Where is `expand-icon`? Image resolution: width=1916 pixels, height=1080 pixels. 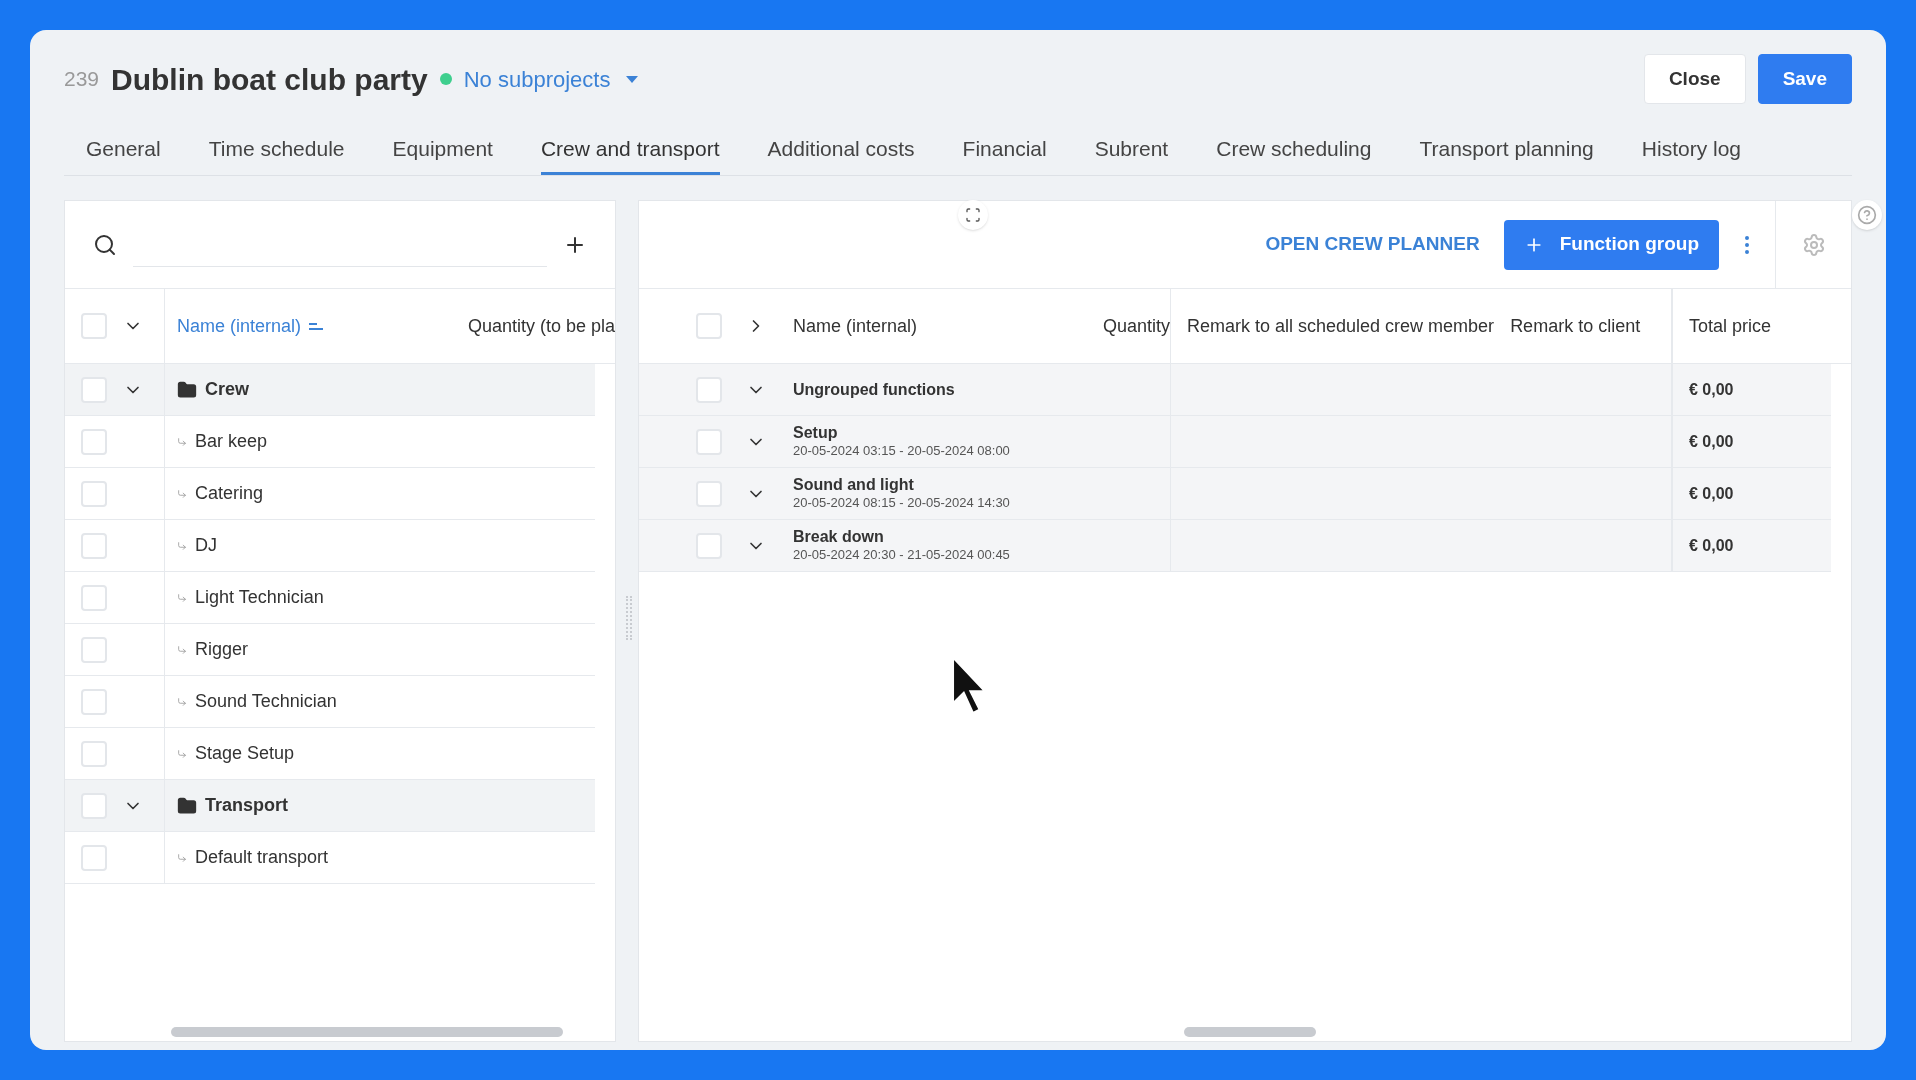
expand-icon is located at coordinates (973, 215).